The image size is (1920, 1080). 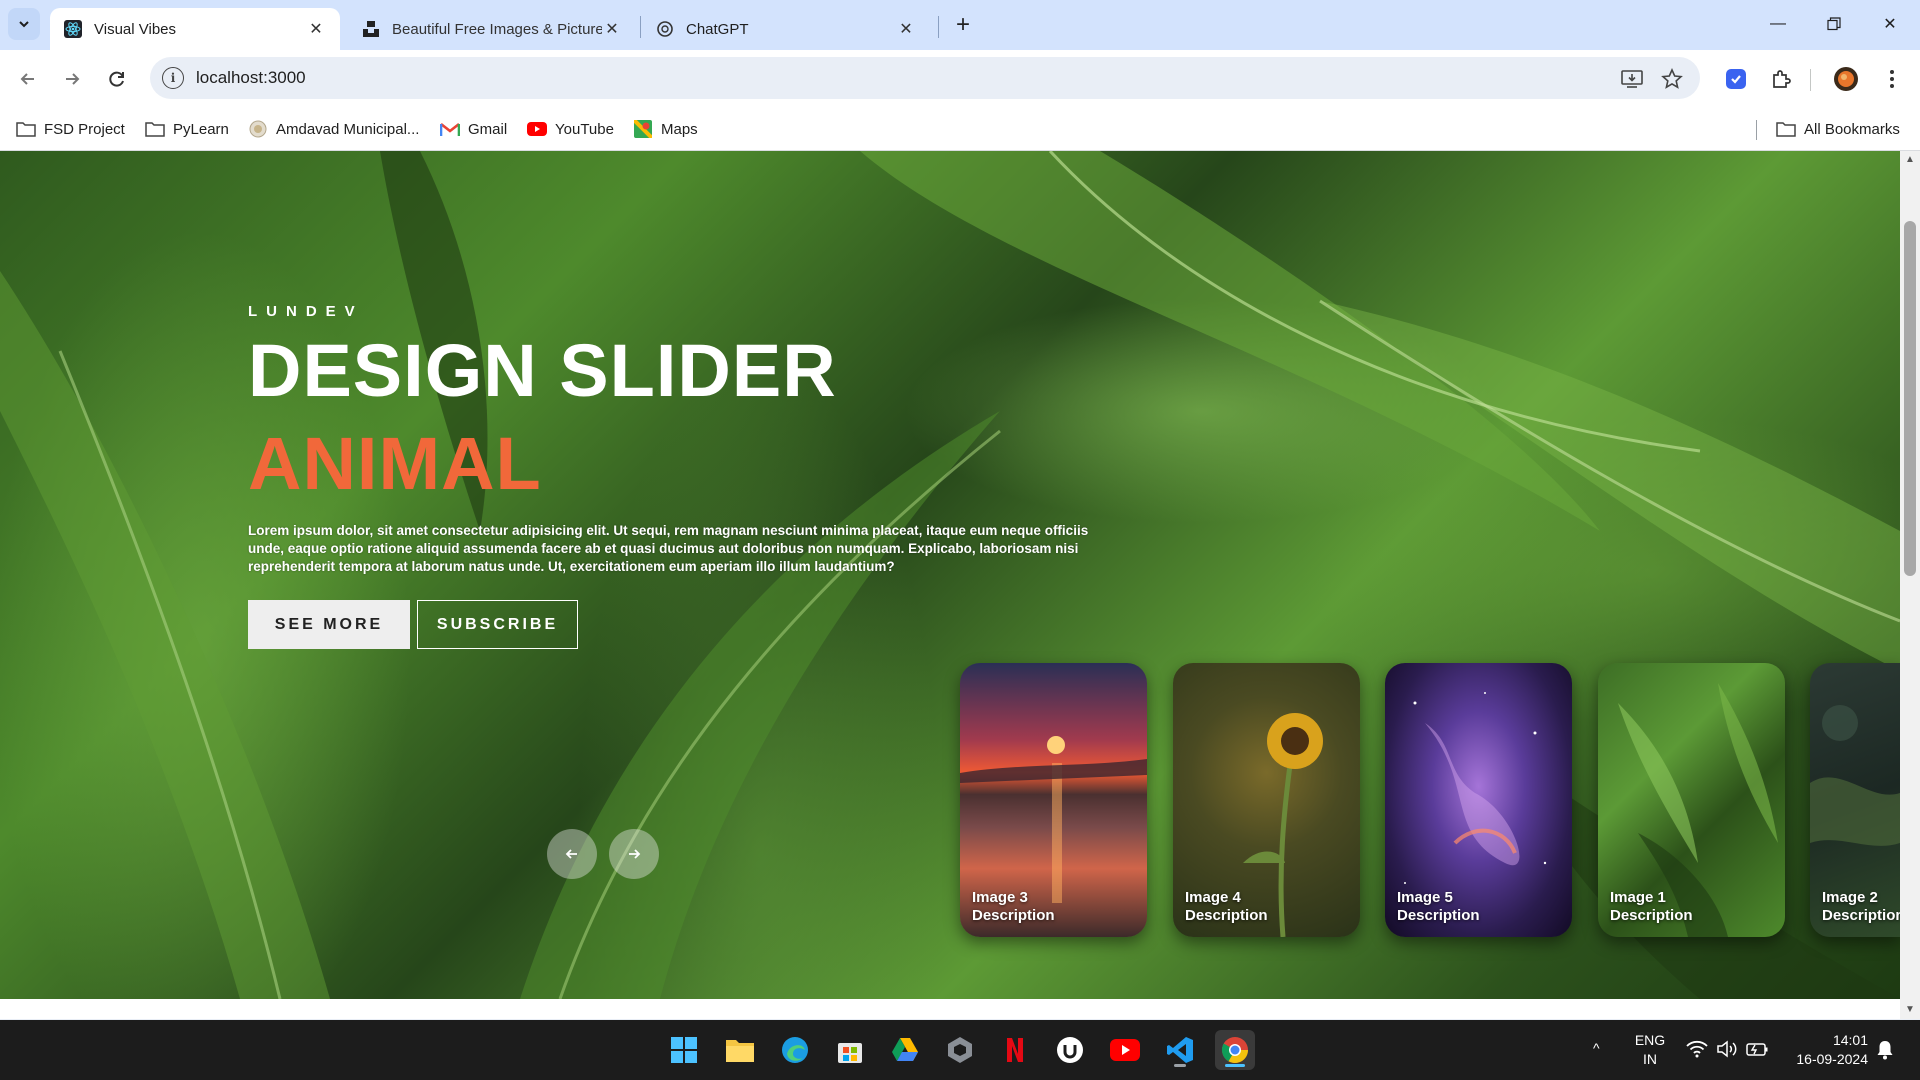 What do you see at coordinates (1632, 79) in the screenshot?
I see `install-app-icon` at bounding box center [1632, 79].